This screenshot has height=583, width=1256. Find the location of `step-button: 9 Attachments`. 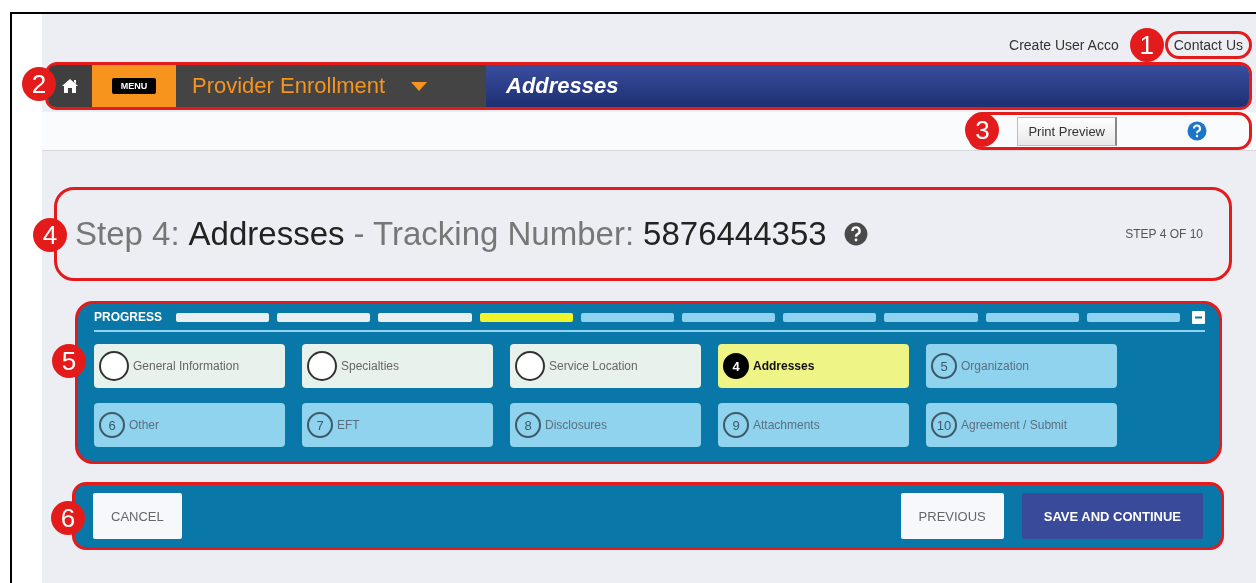

step-button: 9 Attachments is located at coordinates (813, 425).